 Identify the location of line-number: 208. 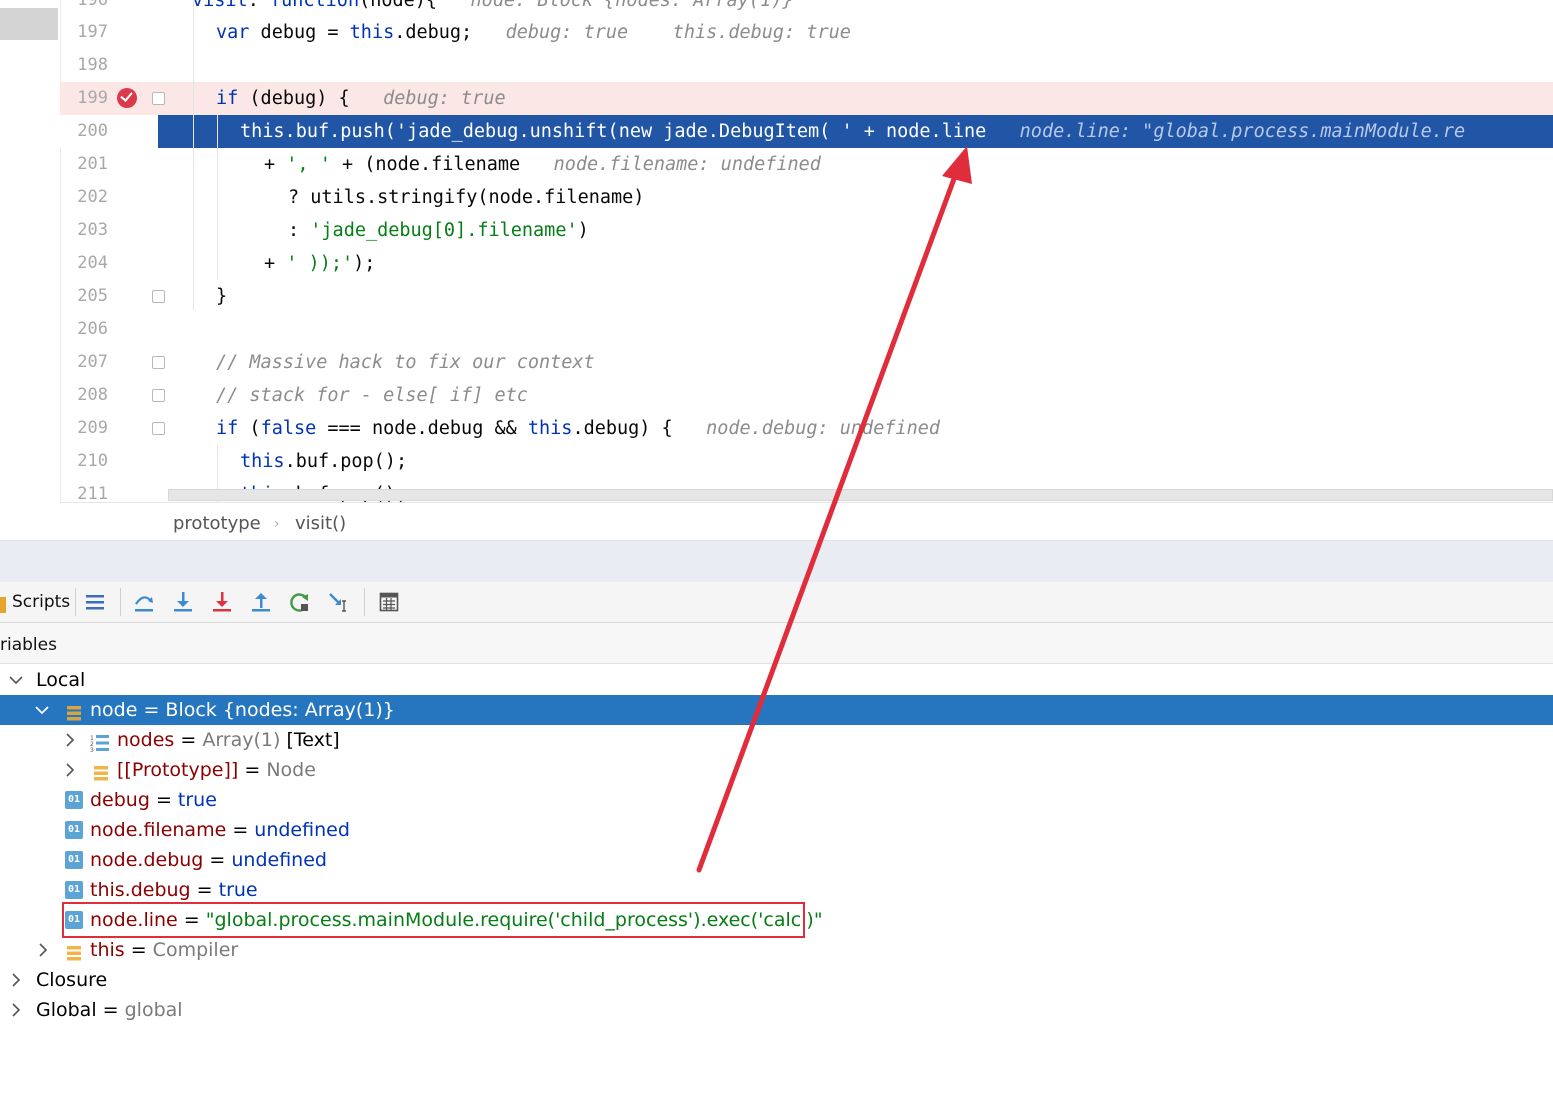
(88, 395).